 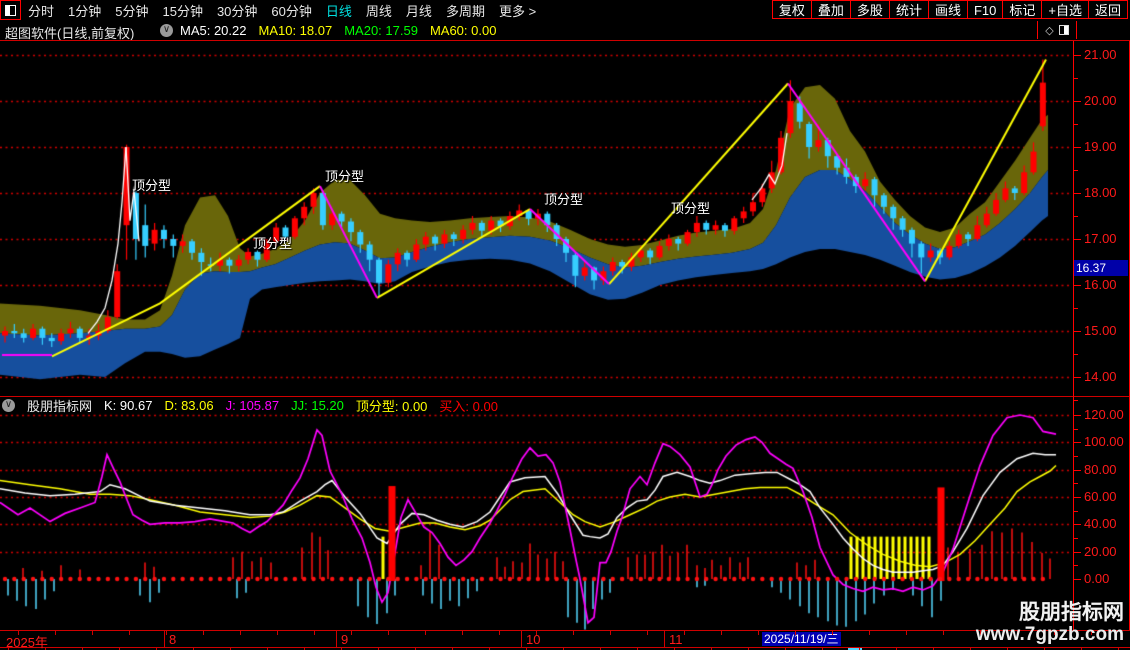 I want to click on indicator-label: 120.00, so click(x=1104, y=414).